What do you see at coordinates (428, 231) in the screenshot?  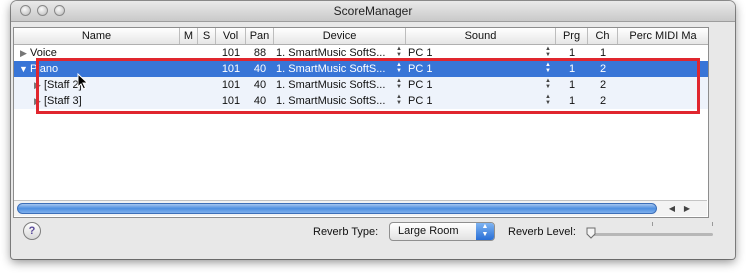 I see `reverb-type-value: Large Room` at bounding box center [428, 231].